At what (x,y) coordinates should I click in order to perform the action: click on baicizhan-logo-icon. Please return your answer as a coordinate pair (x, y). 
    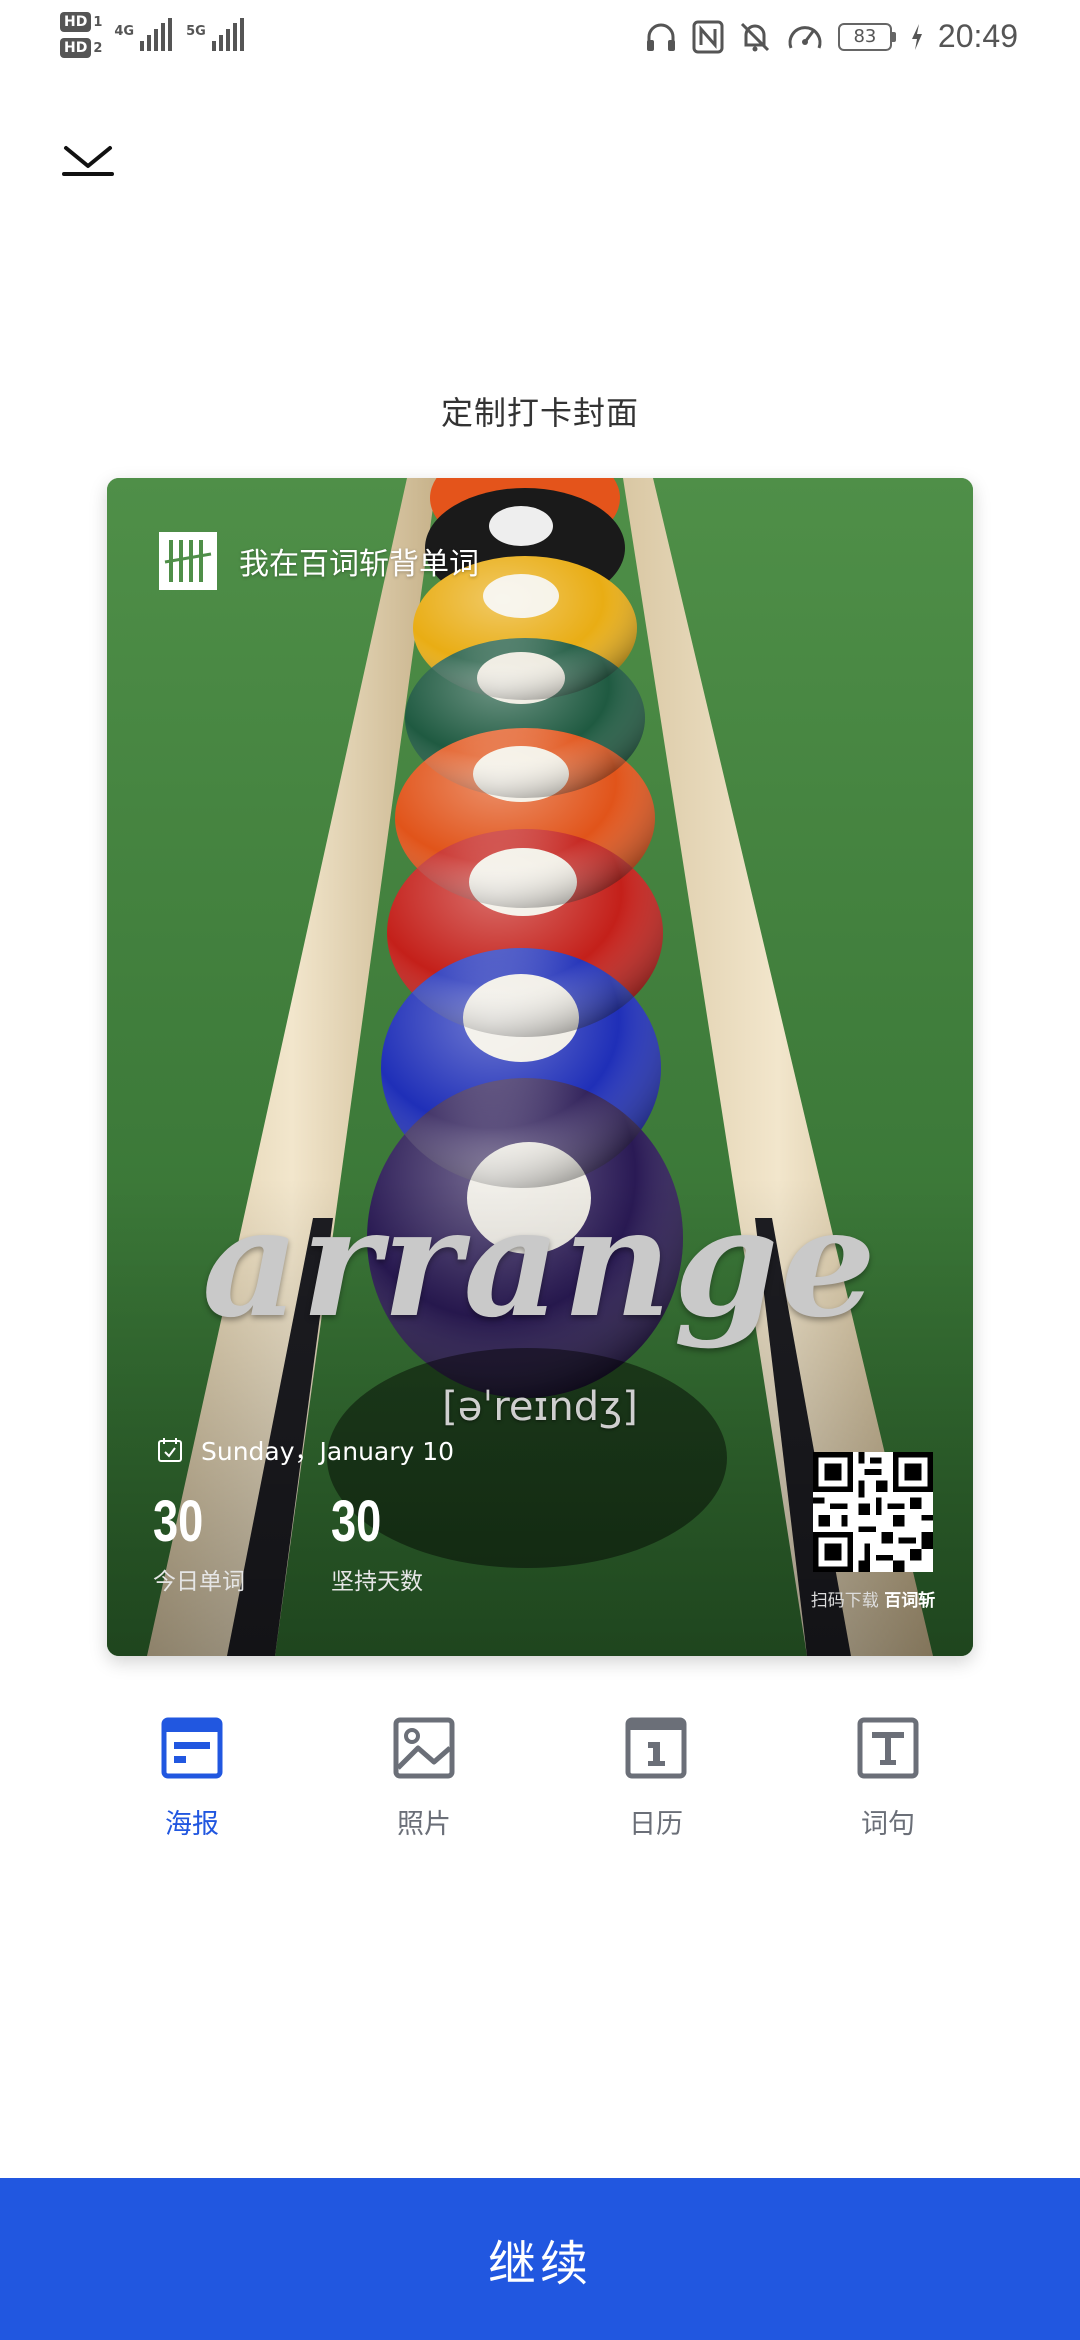
    Looking at the image, I should click on (188, 561).